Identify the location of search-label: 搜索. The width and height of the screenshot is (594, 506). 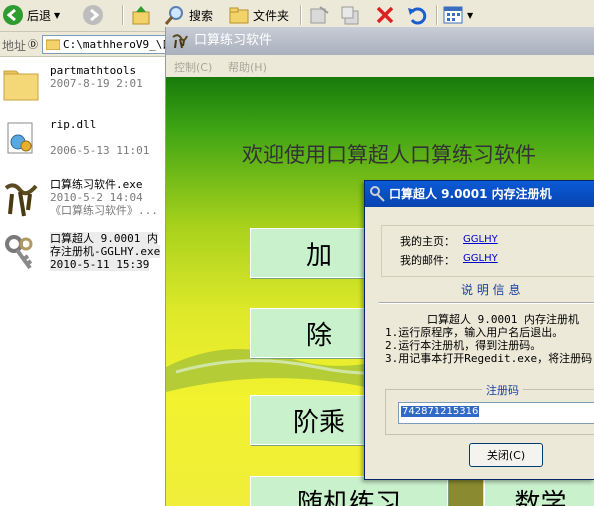
(201, 15).